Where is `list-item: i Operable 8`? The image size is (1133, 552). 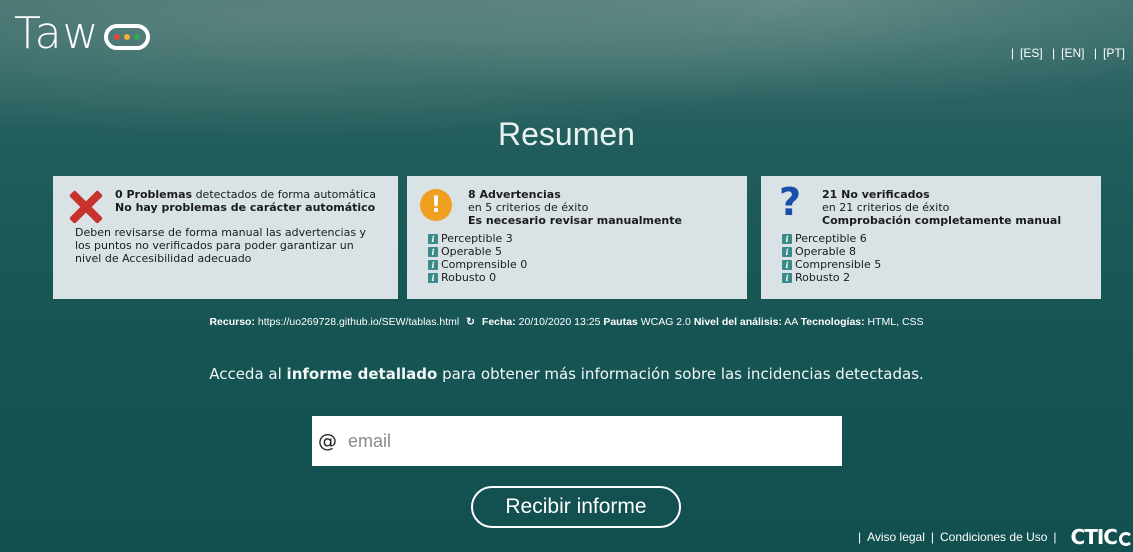
list-item: i Operable 8 is located at coordinates (831, 251).